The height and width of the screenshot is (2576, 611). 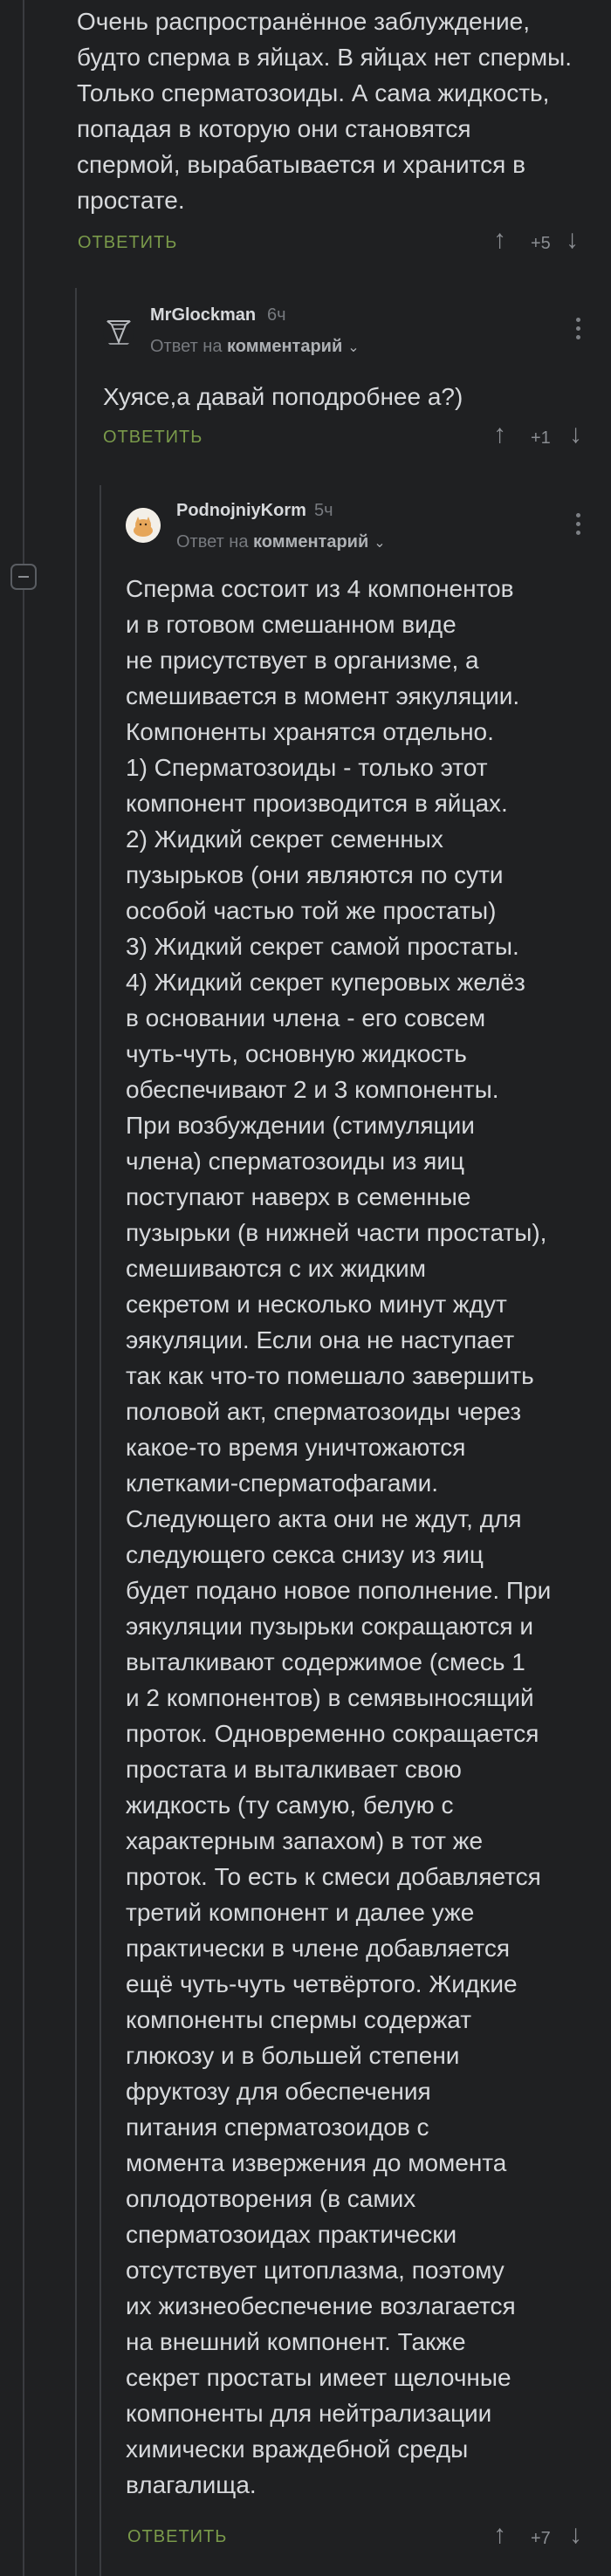 I want to click on comment-text: Хуясе,а давай поподробнее а?), so click(x=283, y=396).